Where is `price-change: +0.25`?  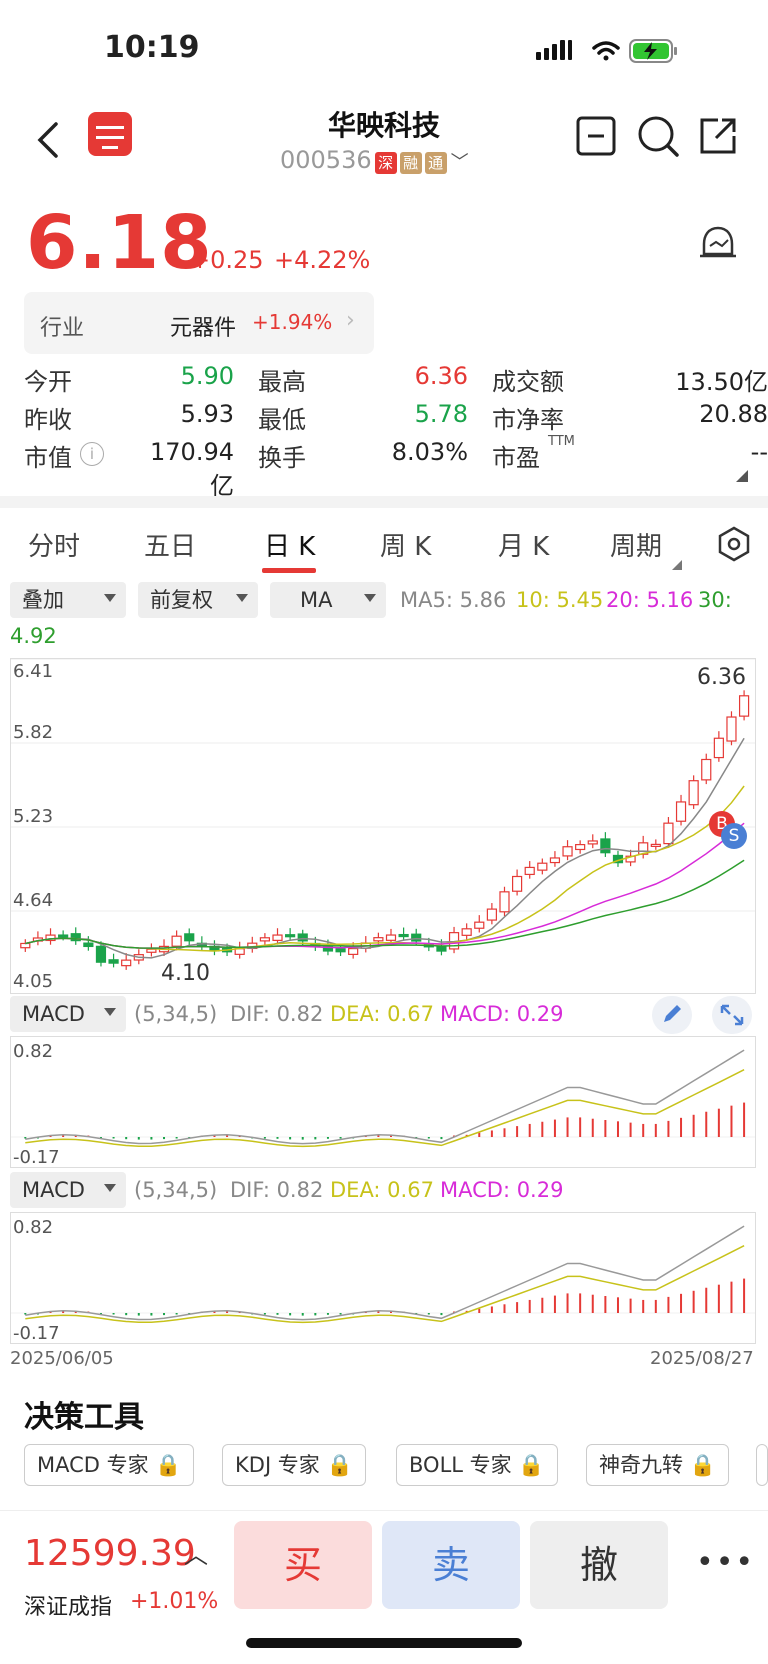
price-change: +0.25 is located at coordinates (227, 260).